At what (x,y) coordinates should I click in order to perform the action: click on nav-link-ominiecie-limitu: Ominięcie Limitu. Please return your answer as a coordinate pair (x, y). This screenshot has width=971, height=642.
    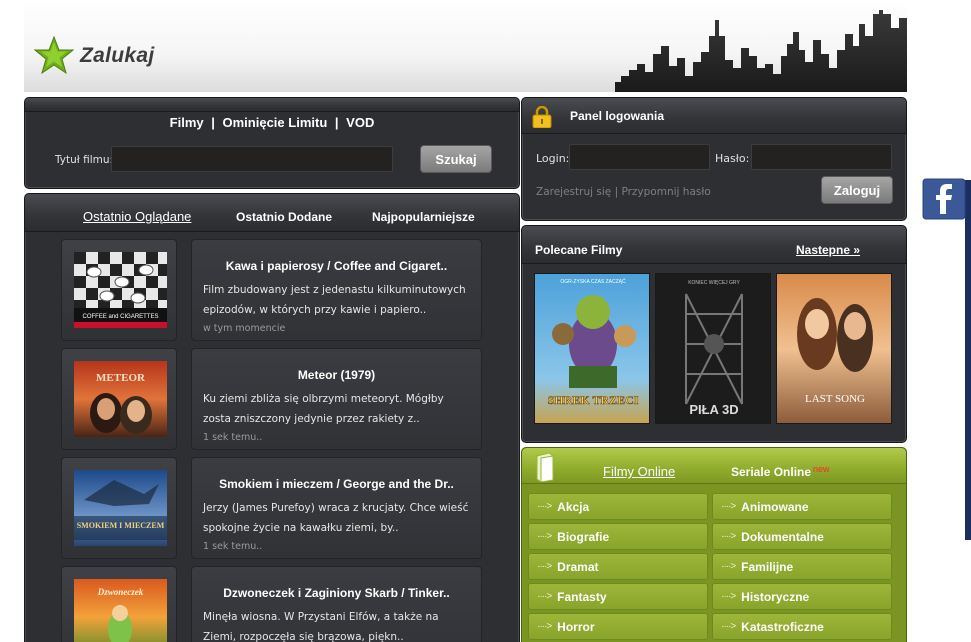
    Looking at the image, I should click on (275, 122).